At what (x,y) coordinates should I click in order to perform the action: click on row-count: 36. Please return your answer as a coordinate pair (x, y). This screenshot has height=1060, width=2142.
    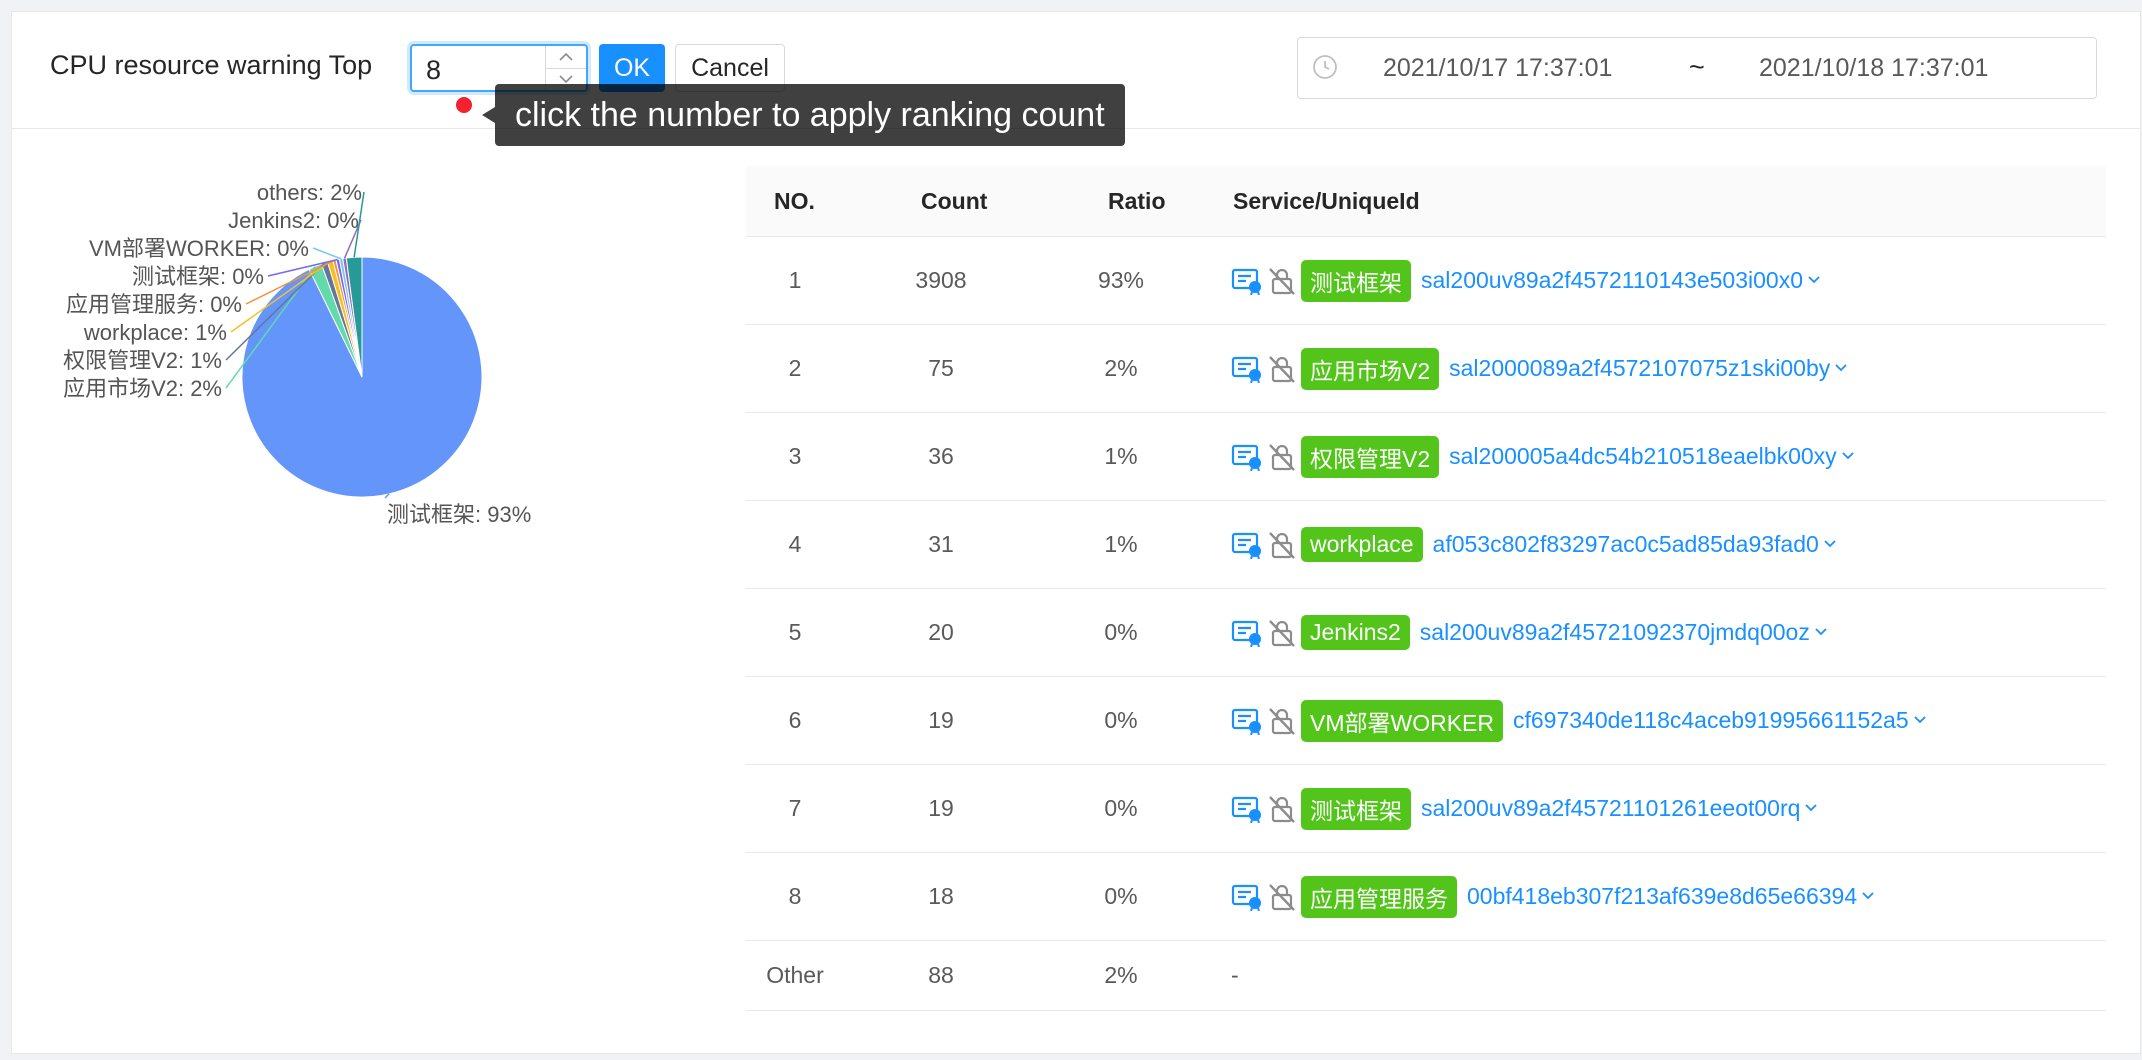
    Looking at the image, I should click on (941, 456).